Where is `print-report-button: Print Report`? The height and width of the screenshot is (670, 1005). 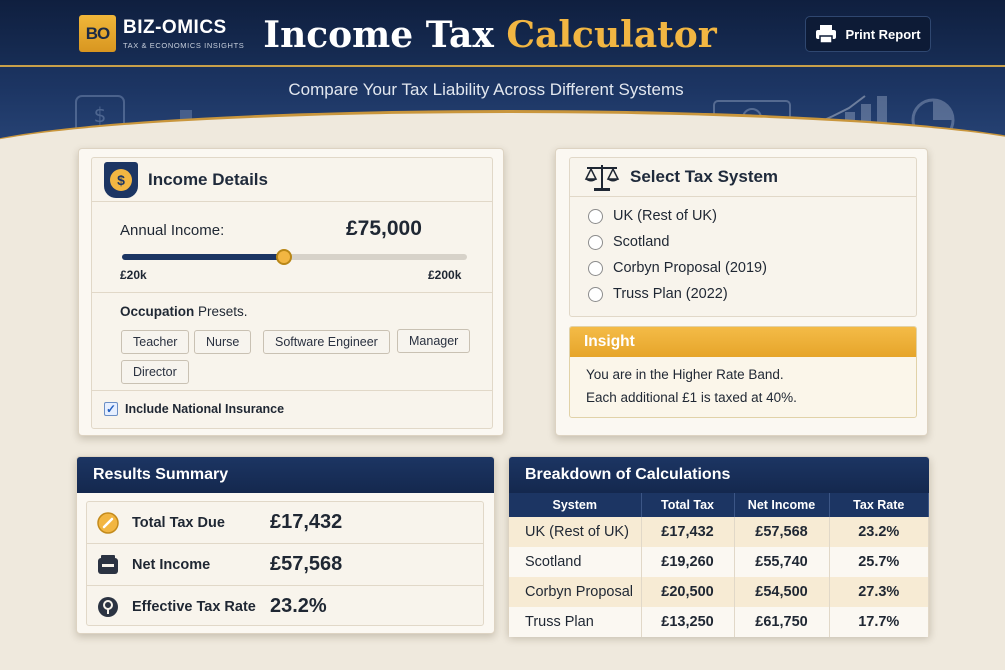 print-report-button: Print Report is located at coordinates (868, 34).